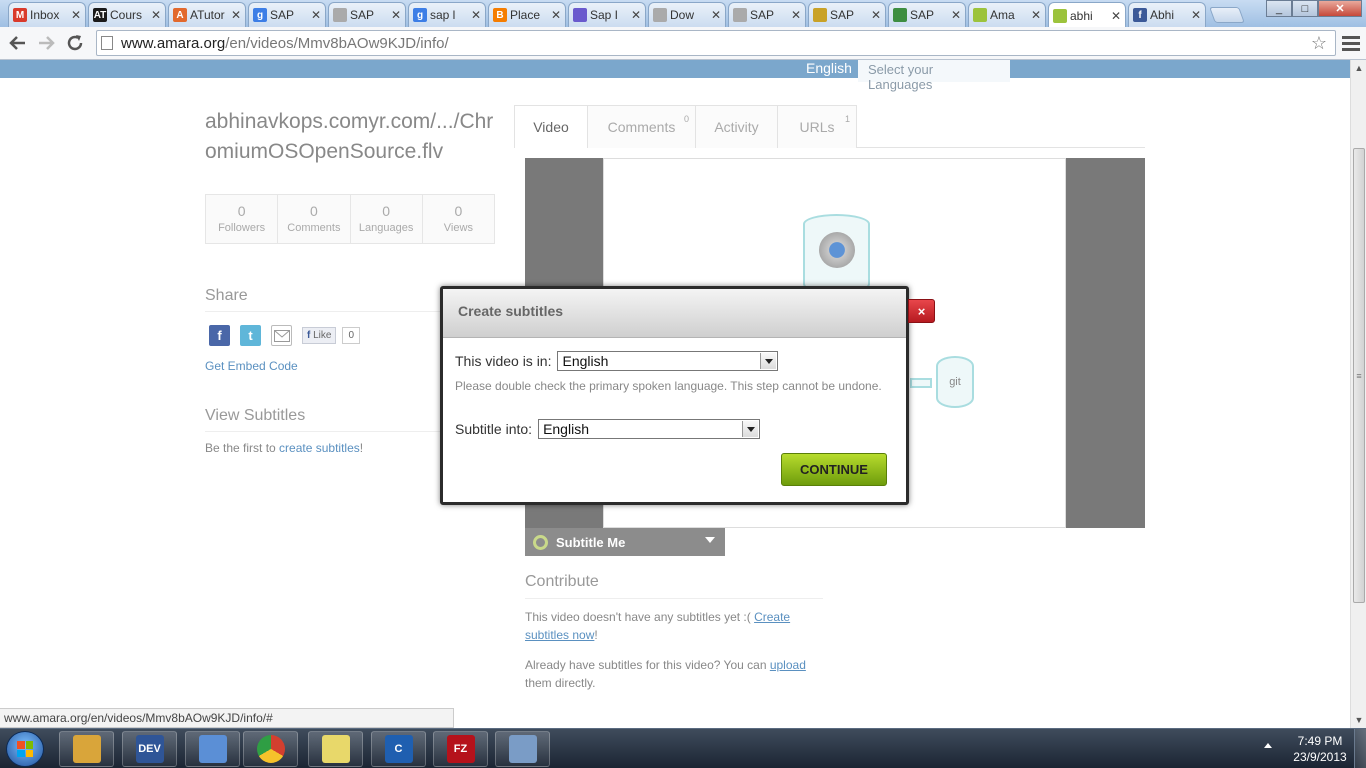 The width and height of the screenshot is (1366, 768). Describe the element at coordinates (674, 313) in the screenshot. I see `dialog-title: Create subtitles` at that location.